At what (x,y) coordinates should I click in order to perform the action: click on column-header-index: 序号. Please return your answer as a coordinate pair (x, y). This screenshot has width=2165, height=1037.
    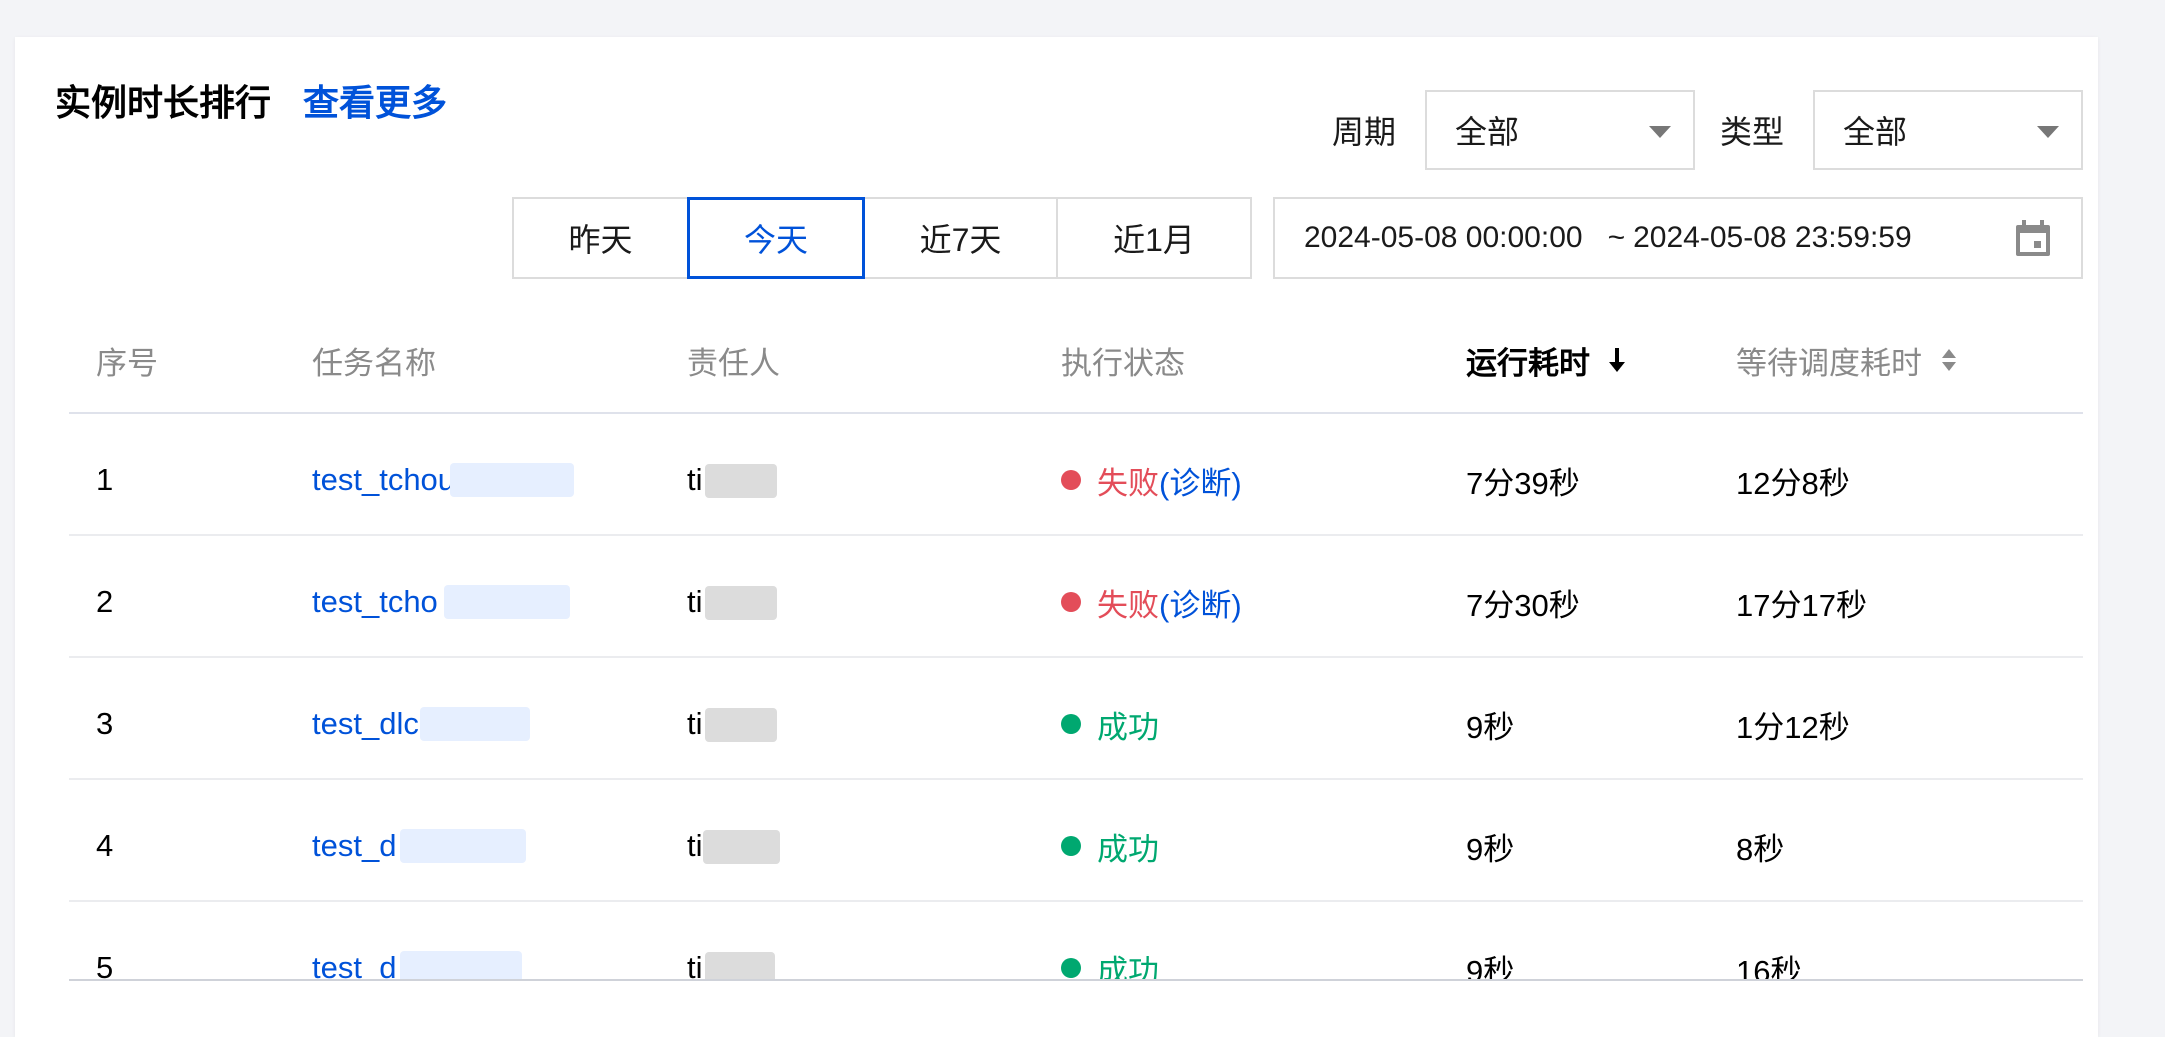
    Looking at the image, I should click on (127, 363).